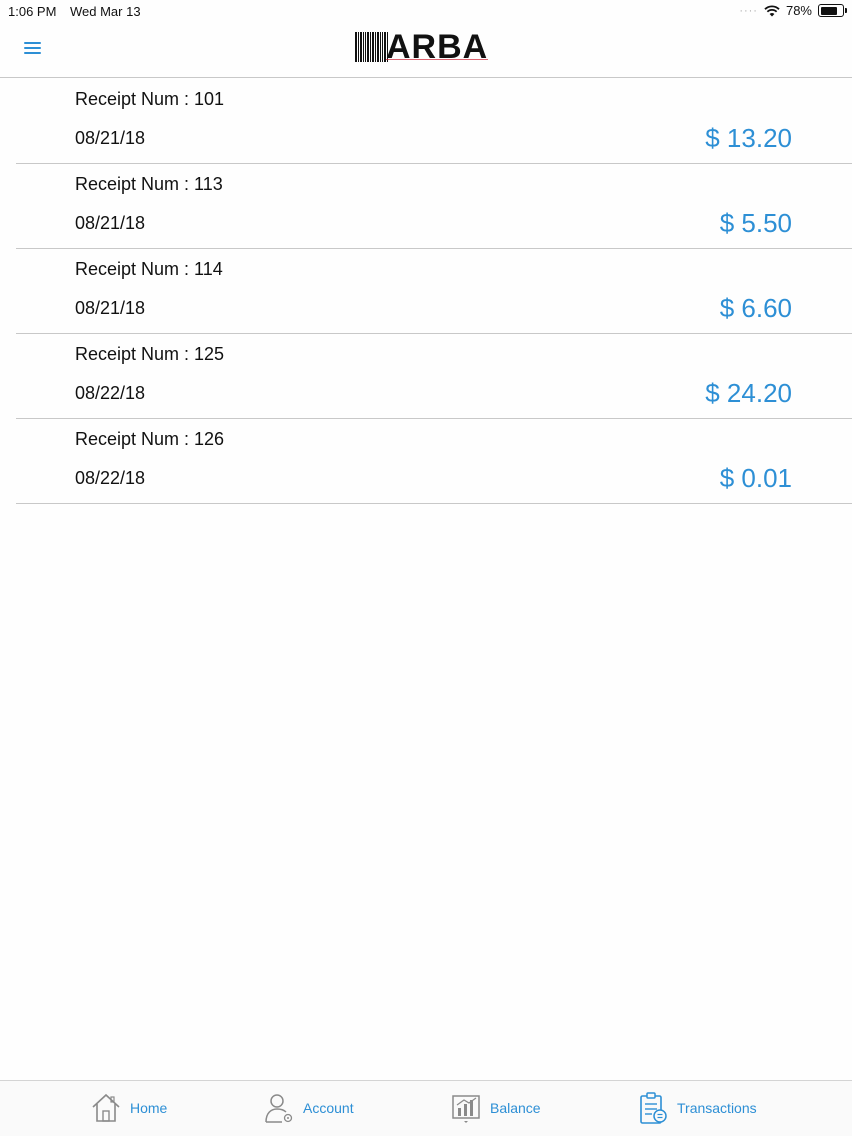 This screenshot has height=1136, width=852. What do you see at coordinates (653, 1108) in the screenshot?
I see `transactions-icon` at bounding box center [653, 1108].